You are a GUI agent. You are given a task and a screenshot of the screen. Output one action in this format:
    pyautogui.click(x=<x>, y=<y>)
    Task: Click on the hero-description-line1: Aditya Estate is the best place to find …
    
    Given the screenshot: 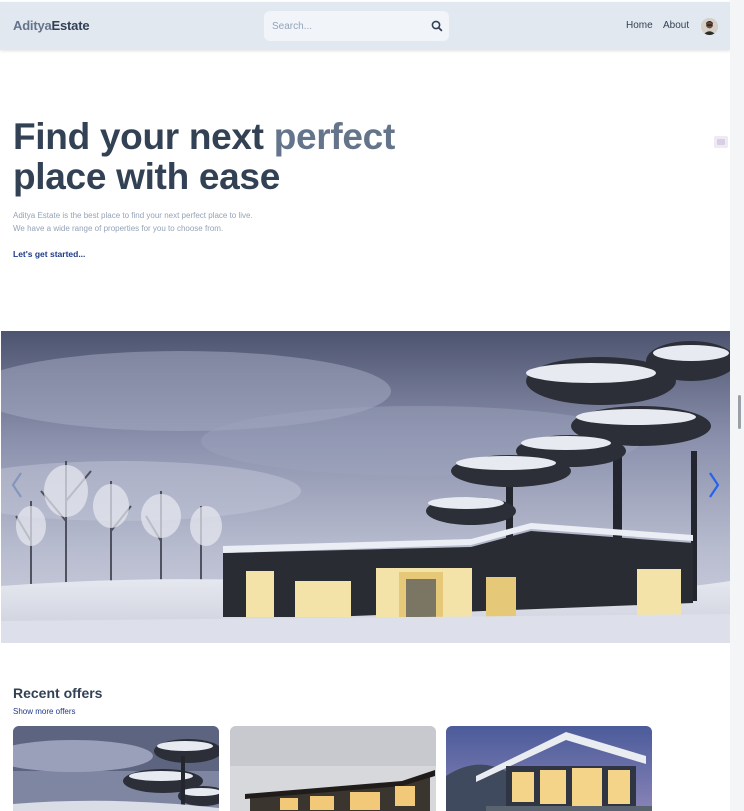 What is the action you would take?
    pyautogui.click(x=133, y=215)
    